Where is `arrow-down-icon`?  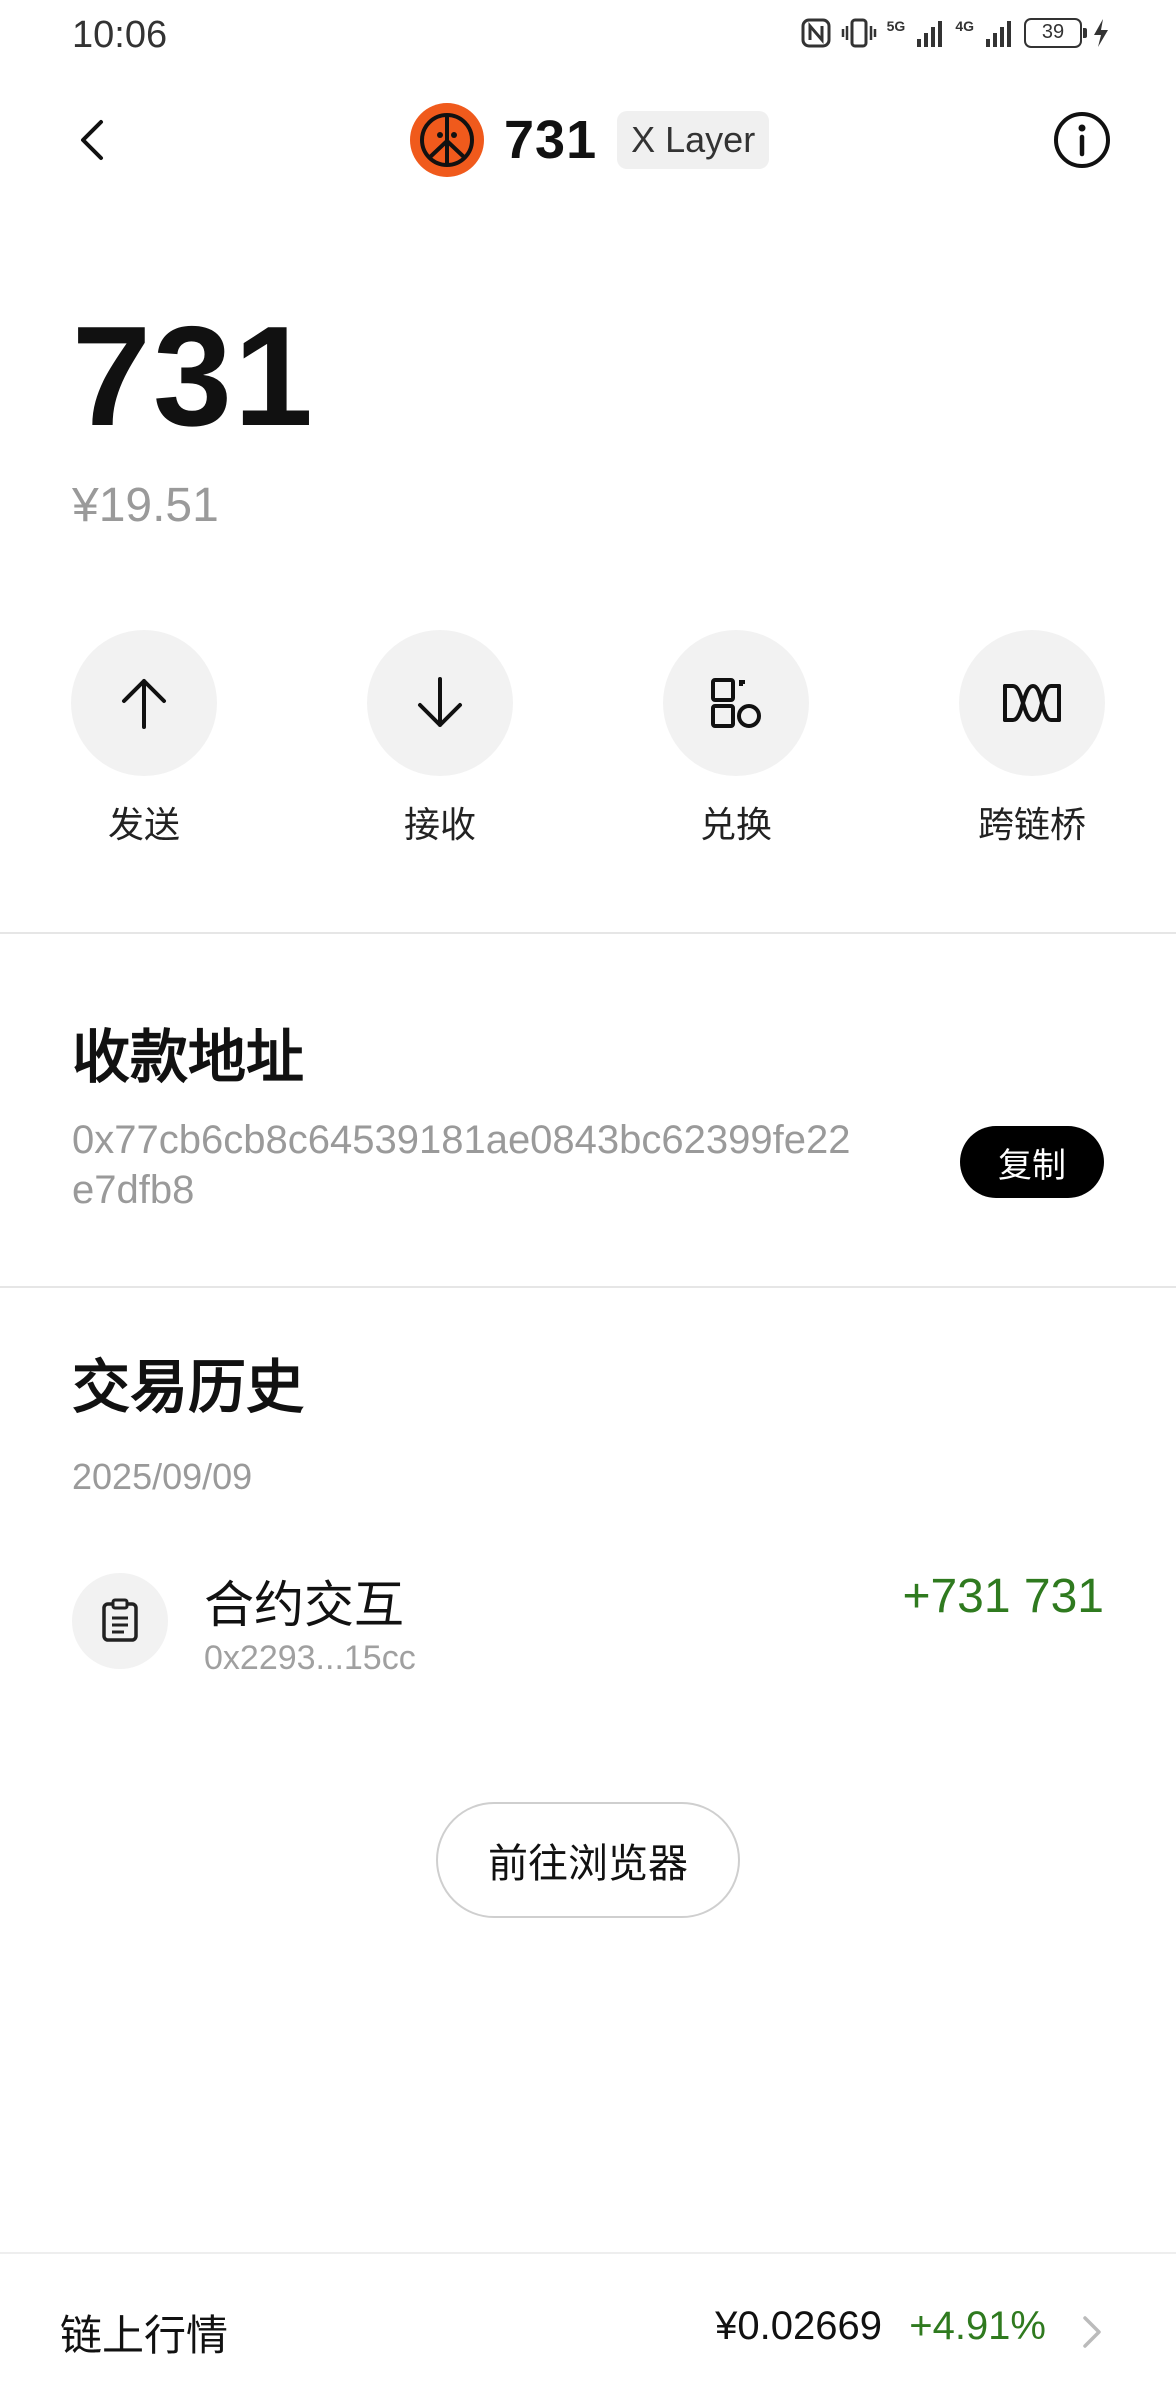 arrow-down-icon is located at coordinates (440, 702).